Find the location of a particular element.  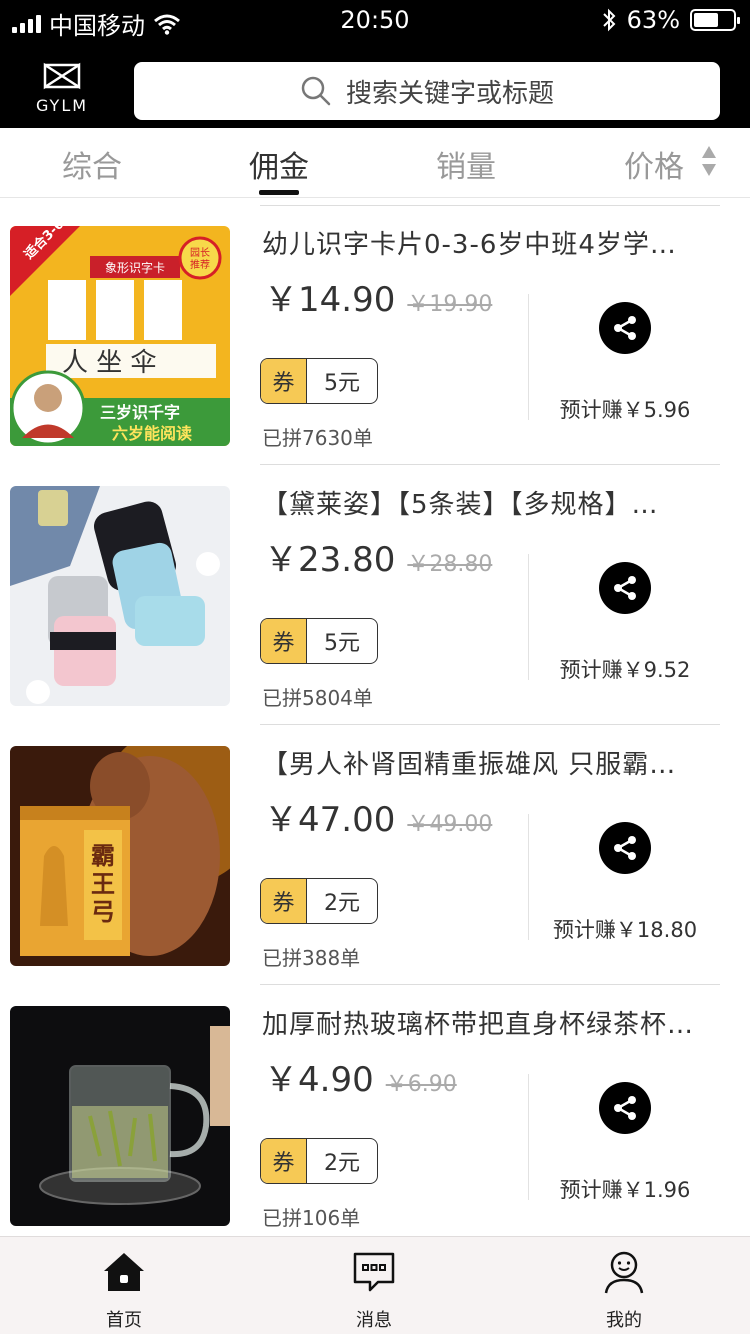

logo-text: GYLM is located at coordinates (62, 105).